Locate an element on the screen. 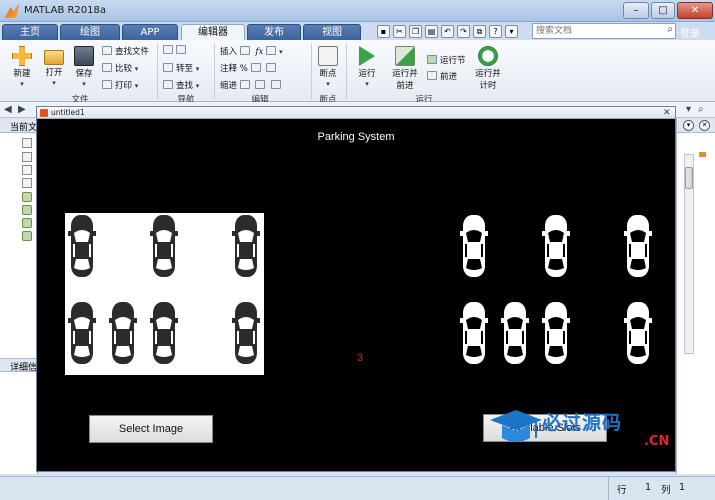  tab-apps: APP is located at coordinates (150, 32).